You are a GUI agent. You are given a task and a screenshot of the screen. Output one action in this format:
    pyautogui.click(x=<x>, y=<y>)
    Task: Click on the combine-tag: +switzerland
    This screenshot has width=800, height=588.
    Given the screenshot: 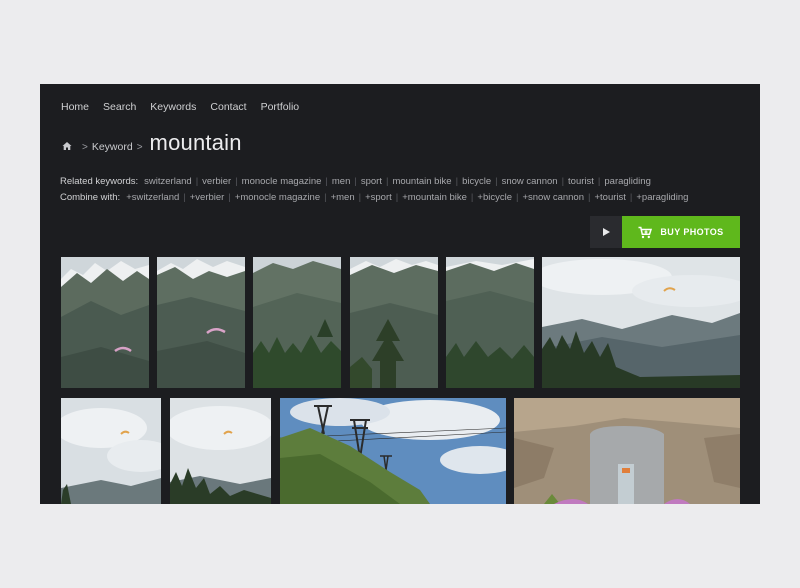 What is the action you would take?
    pyautogui.click(x=152, y=197)
    